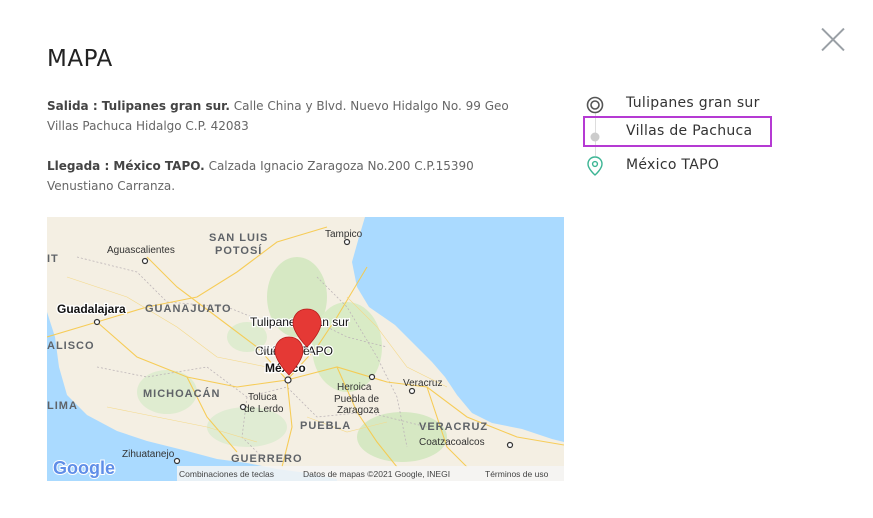 The height and width of the screenshot is (518, 873). What do you see at coordinates (689, 131) in the screenshot?
I see `stop-label: Villas de Pachuca` at bounding box center [689, 131].